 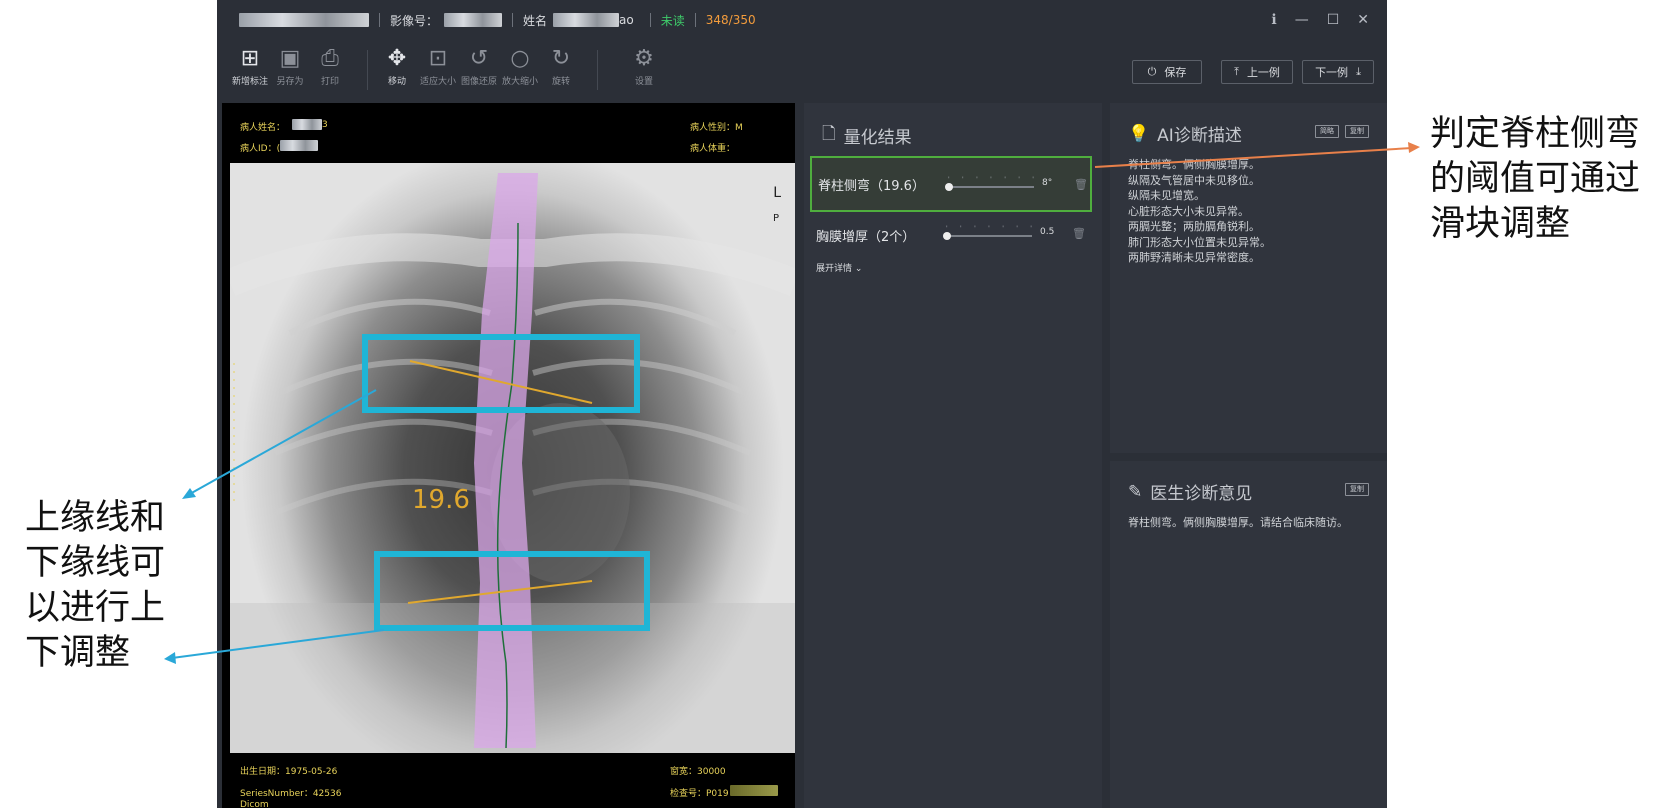 What do you see at coordinates (289, 772) in the screenshot?
I see `birth-date: 出生日期：1975-05-26` at bounding box center [289, 772].